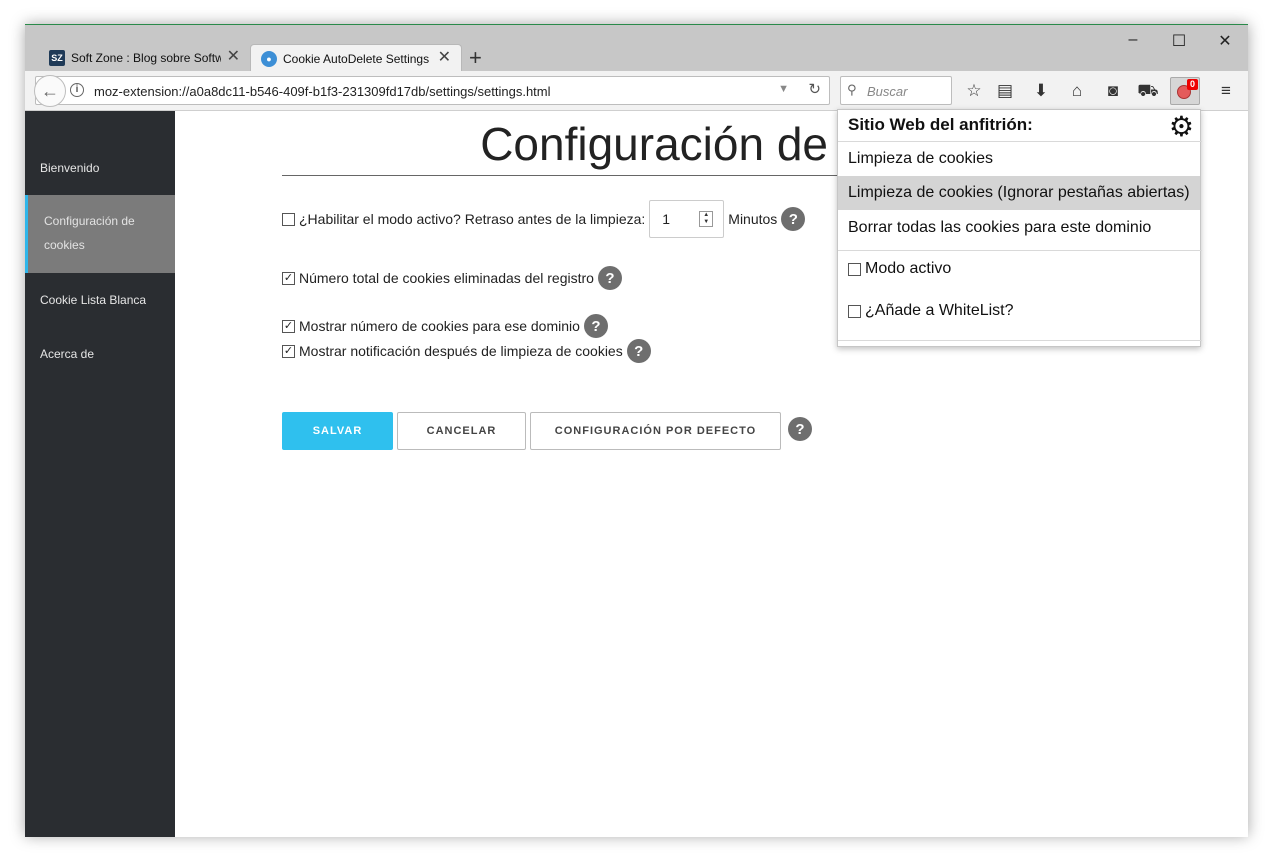  What do you see at coordinates (1225, 41) in the screenshot?
I see `close-window-icon: ✕` at bounding box center [1225, 41].